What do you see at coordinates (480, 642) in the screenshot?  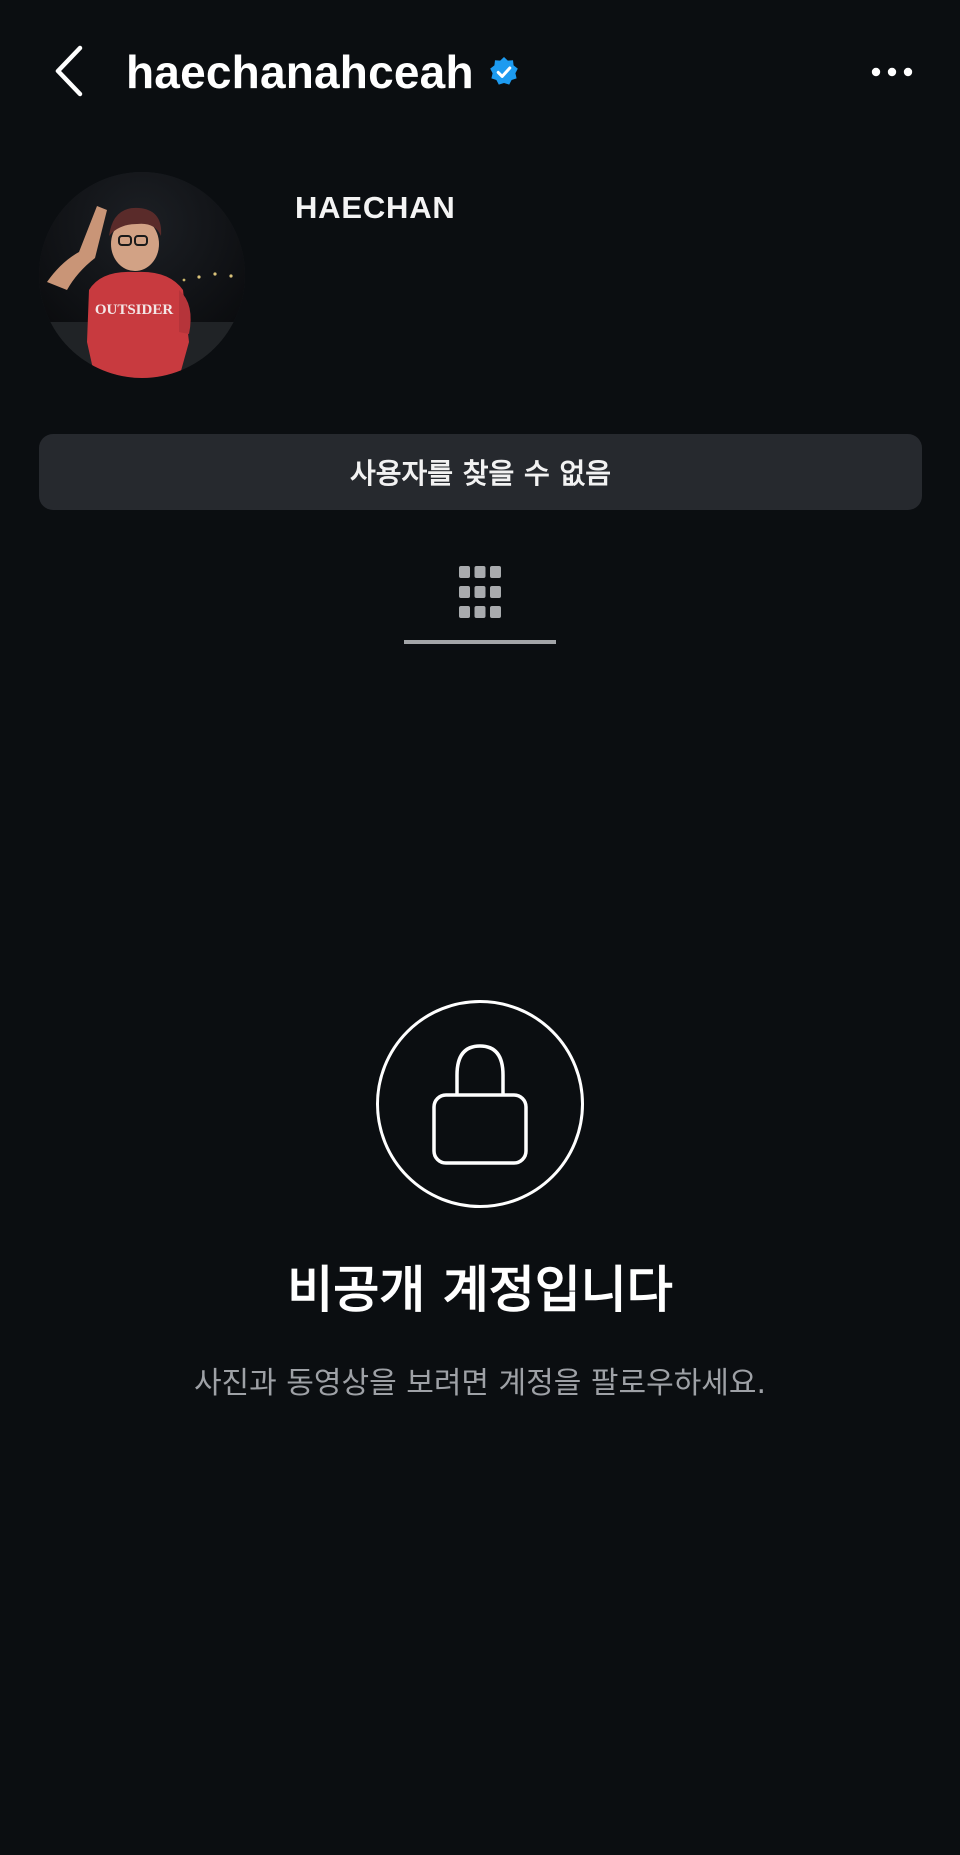 I see `active-tab-indicator` at bounding box center [480, 642].